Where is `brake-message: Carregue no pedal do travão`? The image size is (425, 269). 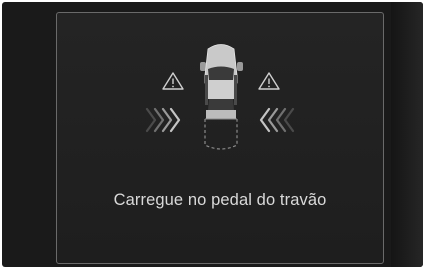 brake-message: Carregue no pedal do travão is located at coordinates (220, 200).